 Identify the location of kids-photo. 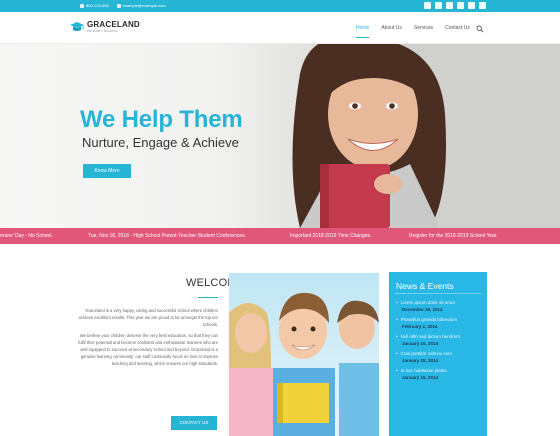
(304, 354).